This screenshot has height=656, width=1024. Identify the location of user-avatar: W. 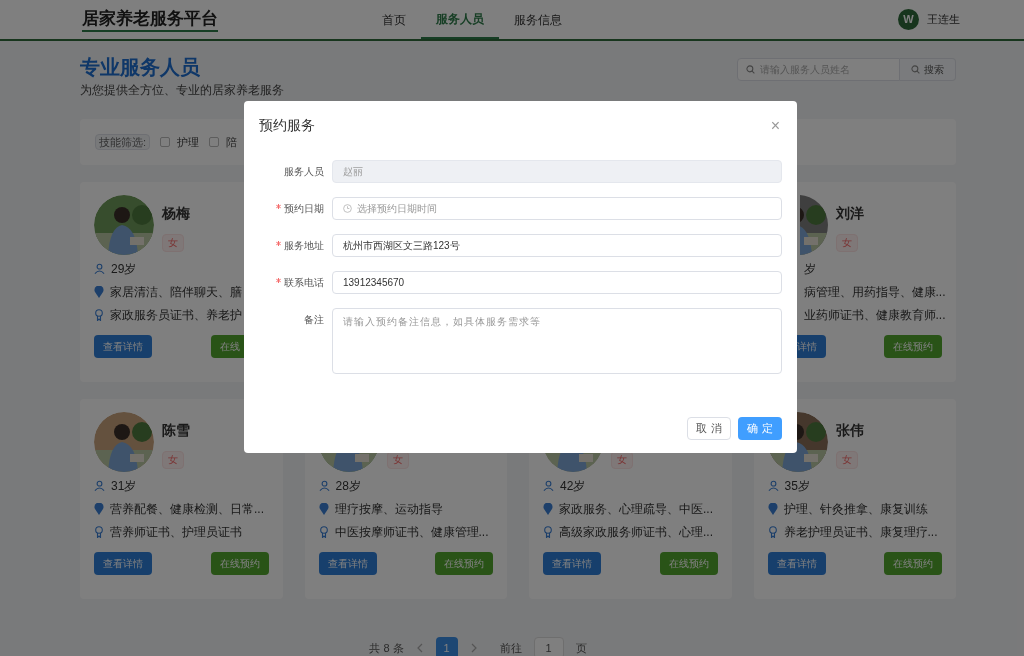
(908, 19).